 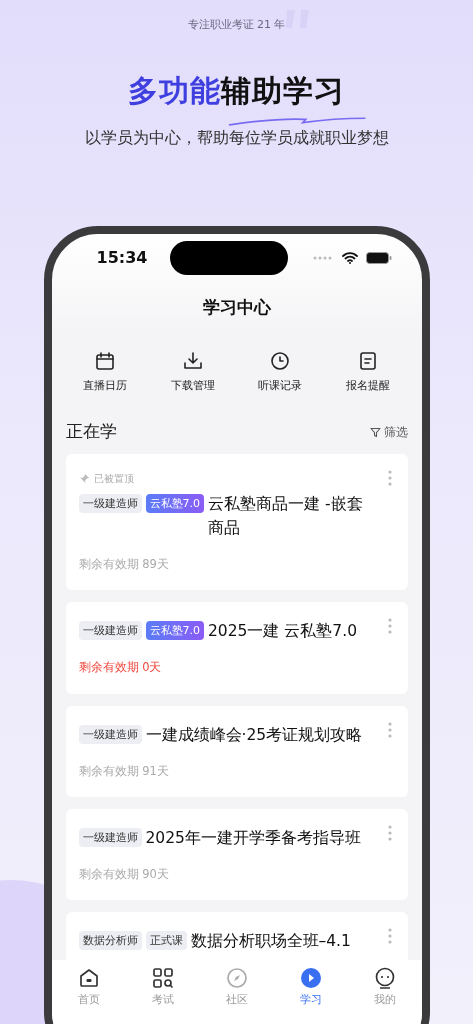 What do you see at coordinates (124, 771) in the screenshot?
I see `expiry-text: 剩余有效期 91天` at bounding box center [124, 771].